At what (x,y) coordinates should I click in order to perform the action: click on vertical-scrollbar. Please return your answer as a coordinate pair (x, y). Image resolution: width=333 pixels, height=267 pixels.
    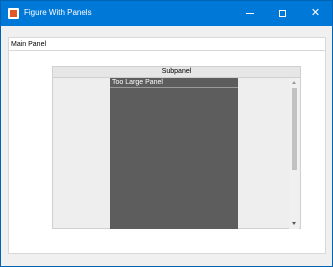
    Looking at the image, I should click on (294, 153).